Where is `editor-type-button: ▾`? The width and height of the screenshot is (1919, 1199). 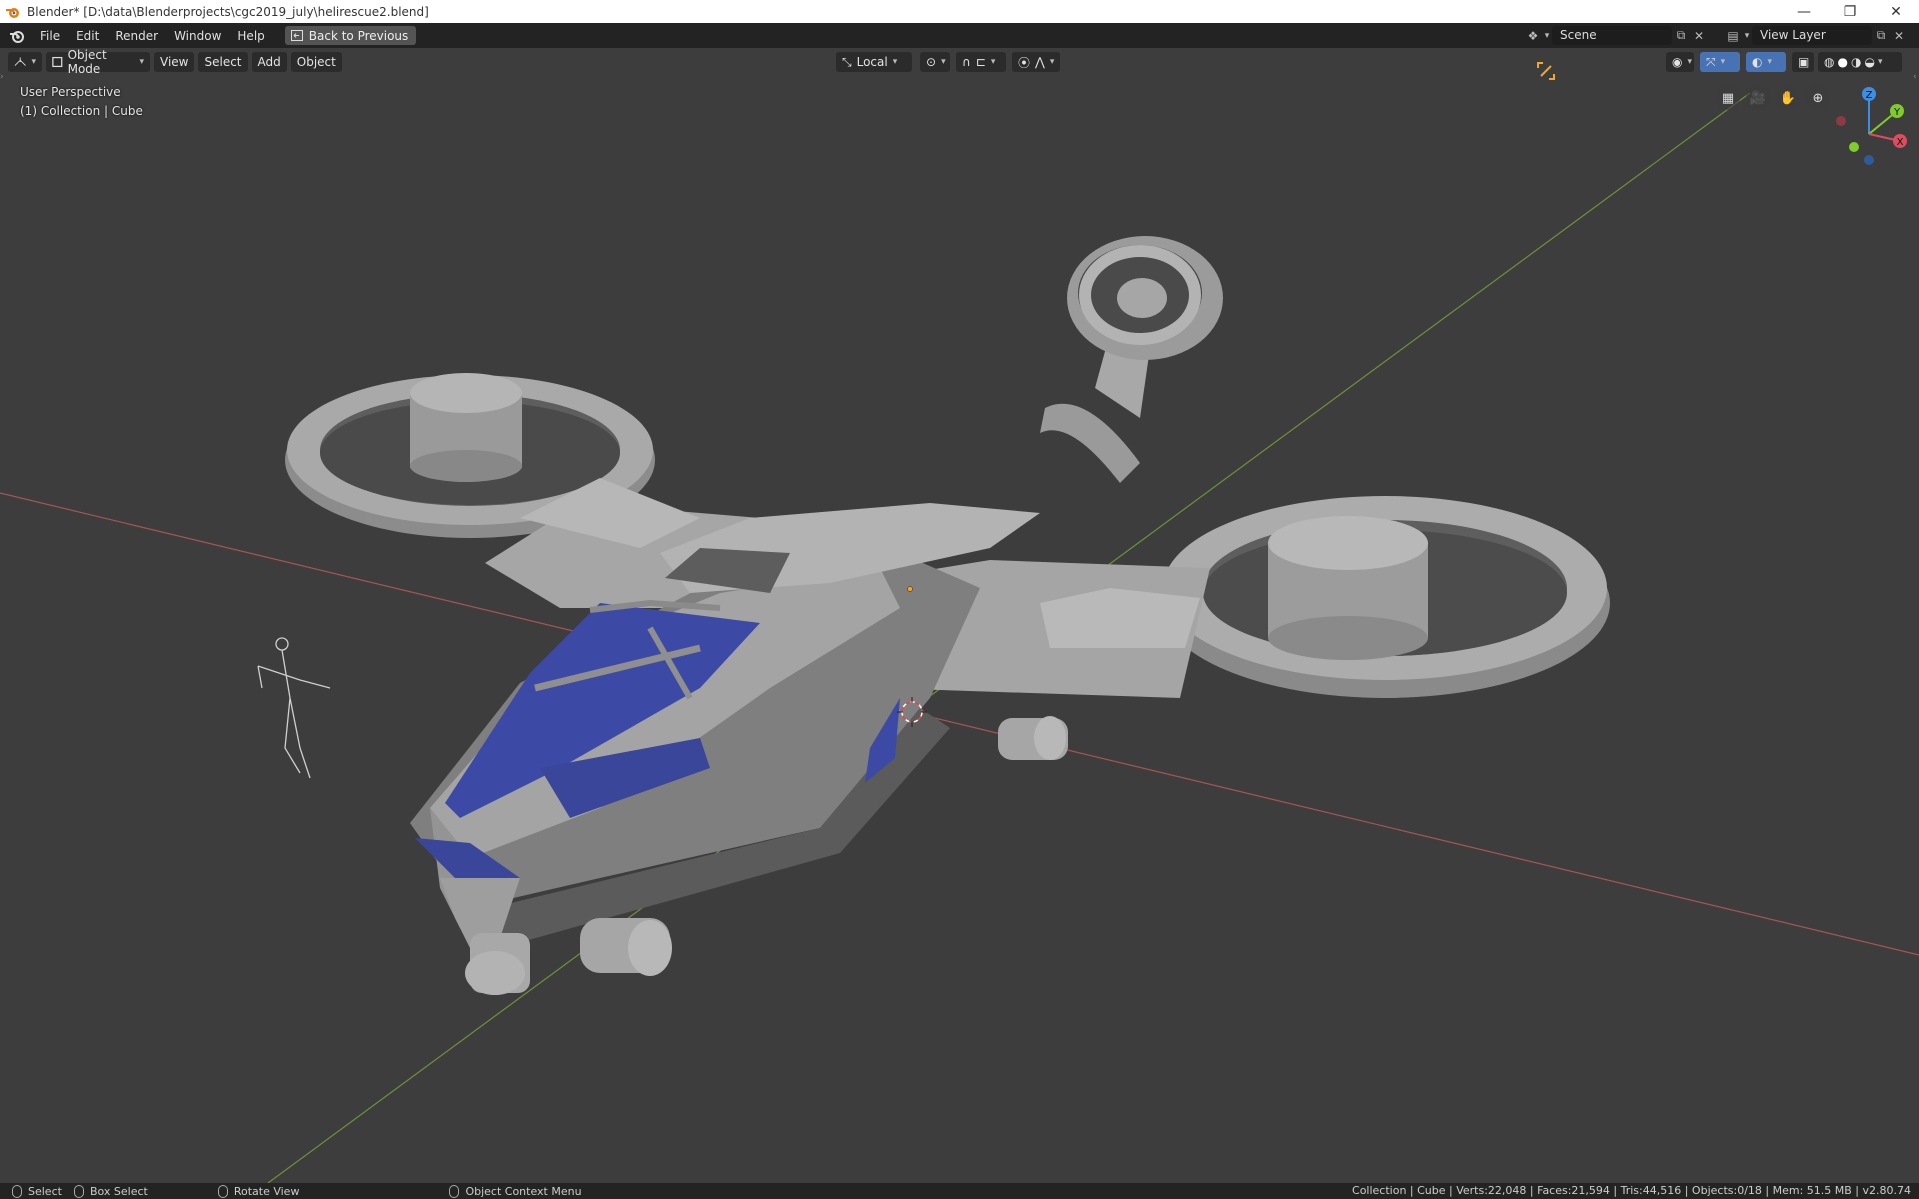 editor-type-button: ▾ is located at coordinates (25, 62).